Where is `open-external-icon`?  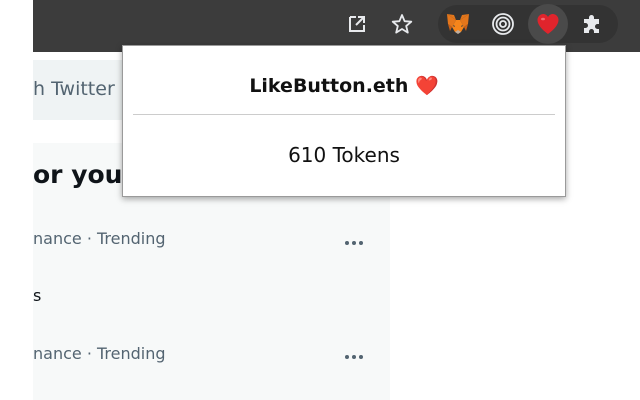
open-external-icon is located at coordinates (357, 24).